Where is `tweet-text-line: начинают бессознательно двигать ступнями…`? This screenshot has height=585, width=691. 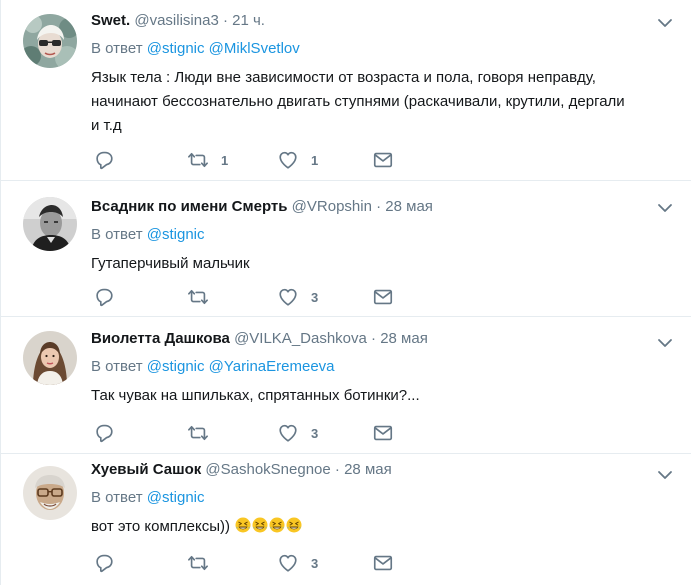 tweet-text-line: начинают бессознательно двигать ступнями… is located at coordinates (358, 101).